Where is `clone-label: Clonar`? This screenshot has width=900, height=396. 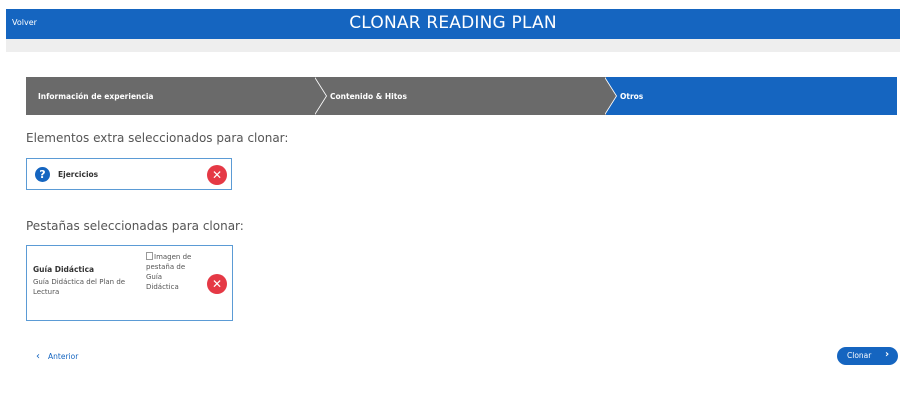
clone-label: Clonar is located at coordinates (859, 355).